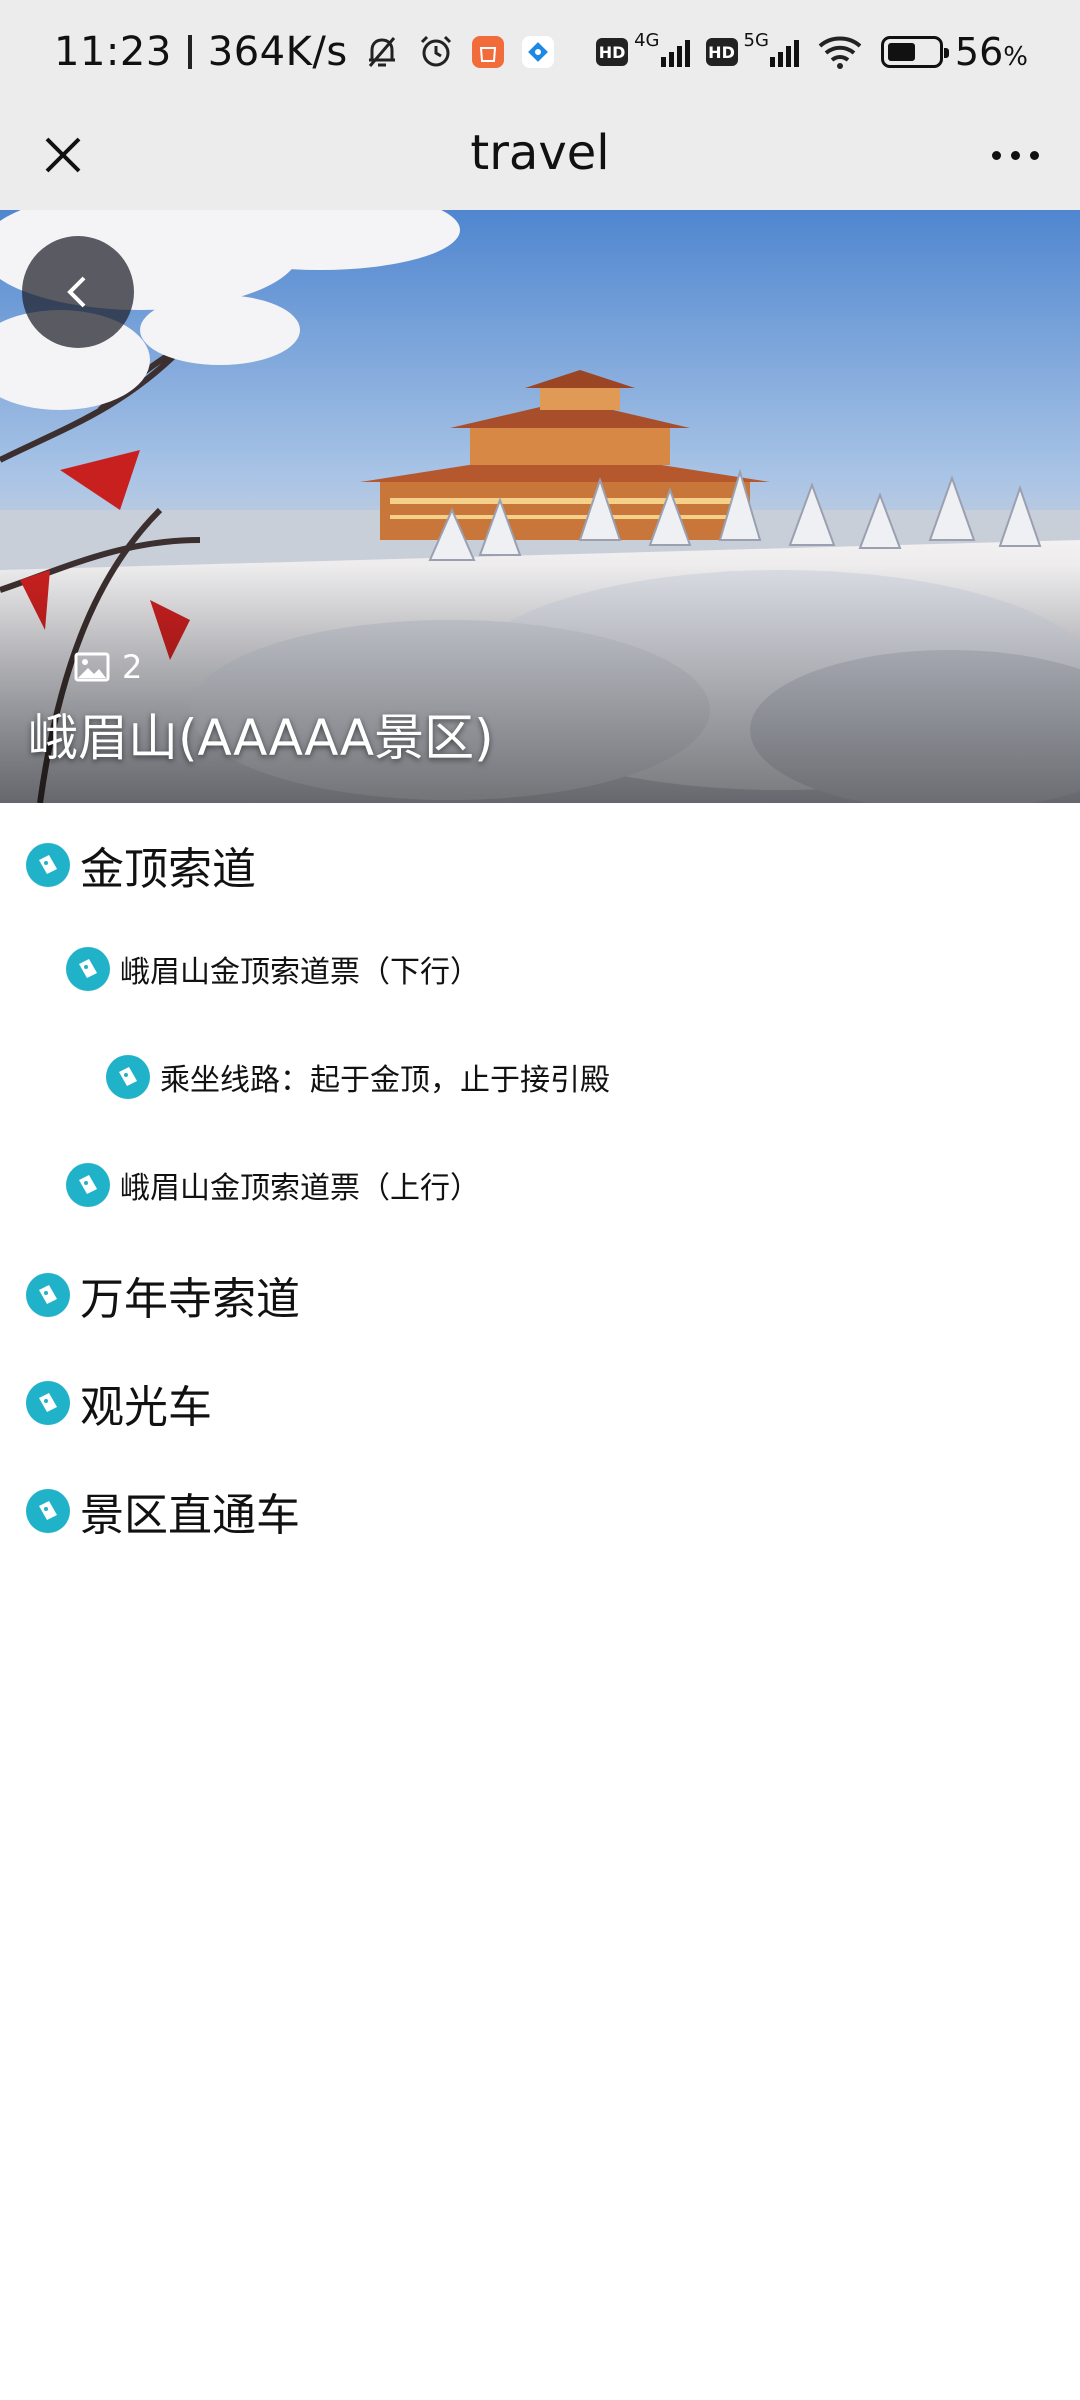  I want to click on chevron-left-icon, so click(76, 292).